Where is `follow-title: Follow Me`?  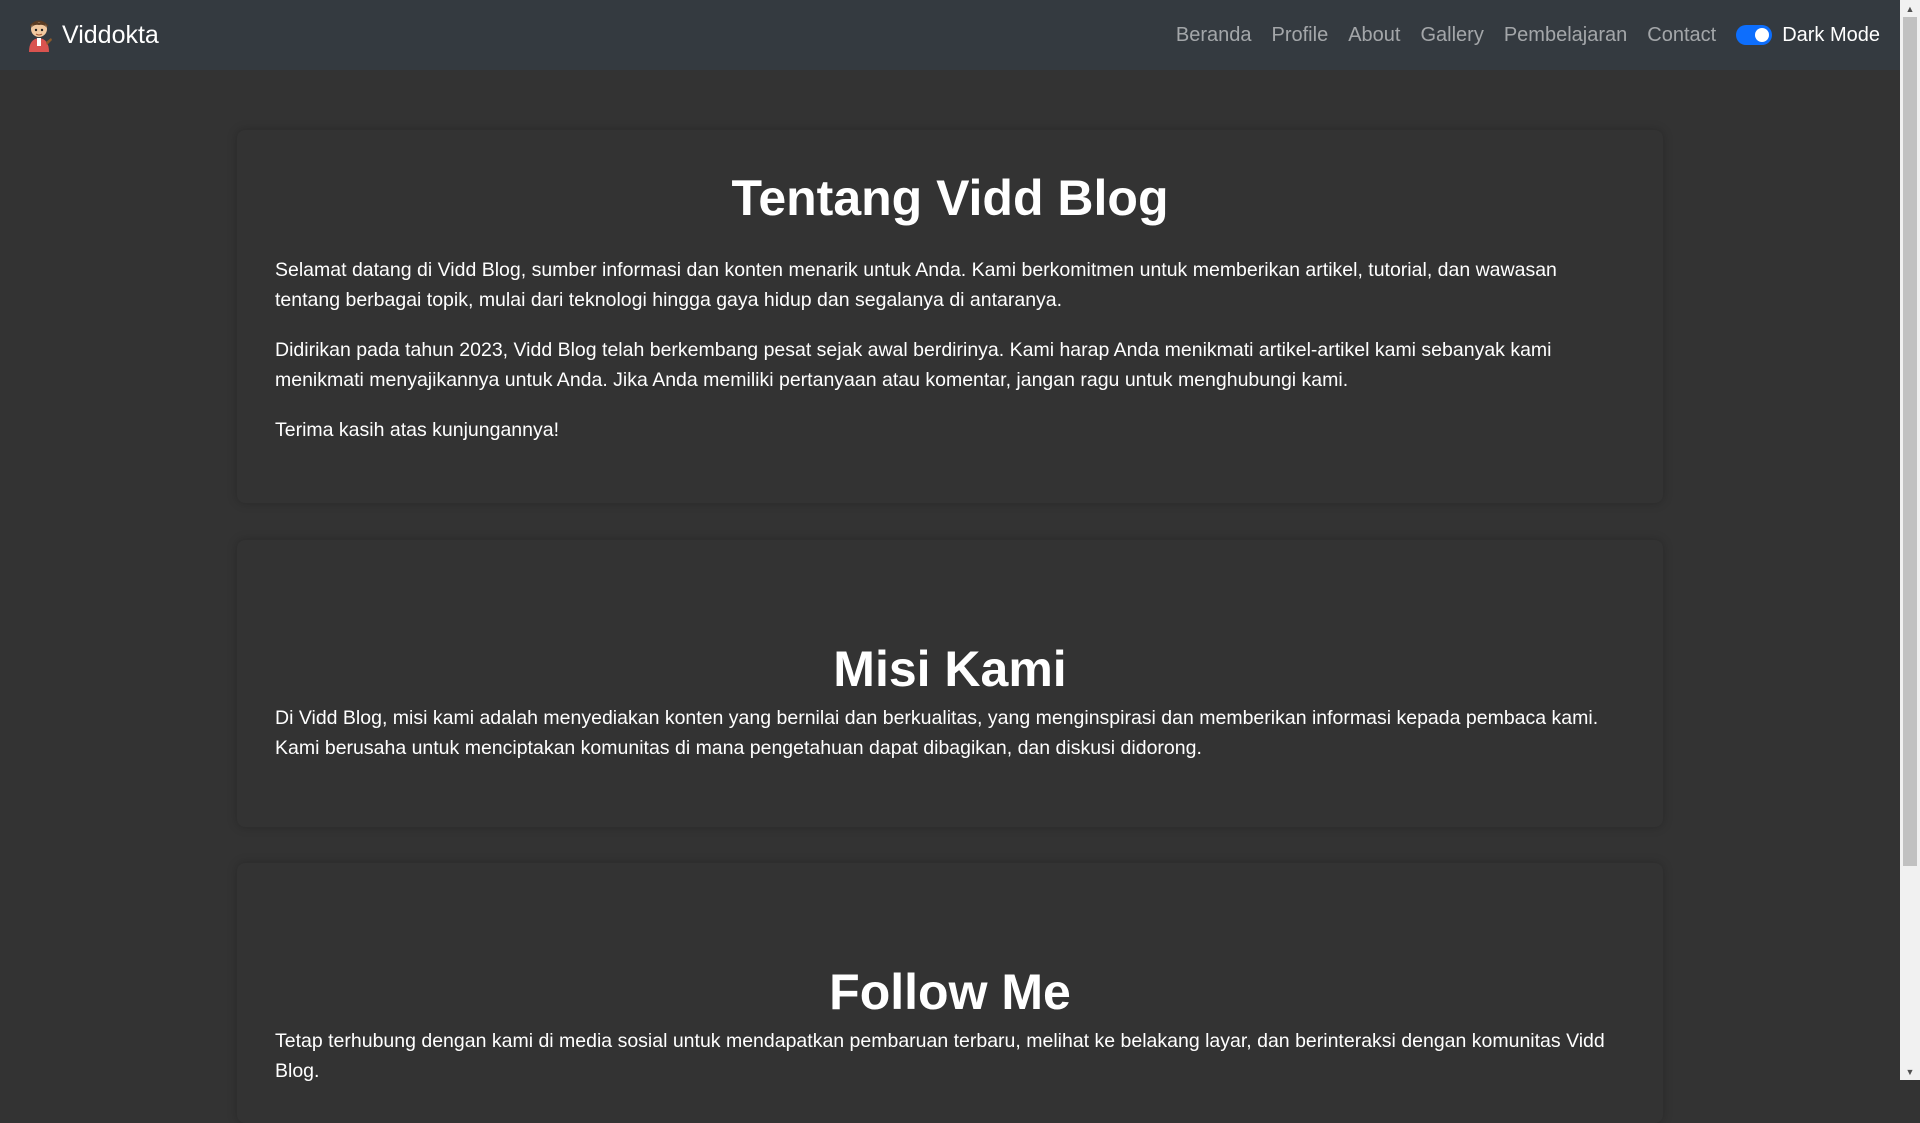 follow-title: Follow Me is located at coordinates (950, 992).